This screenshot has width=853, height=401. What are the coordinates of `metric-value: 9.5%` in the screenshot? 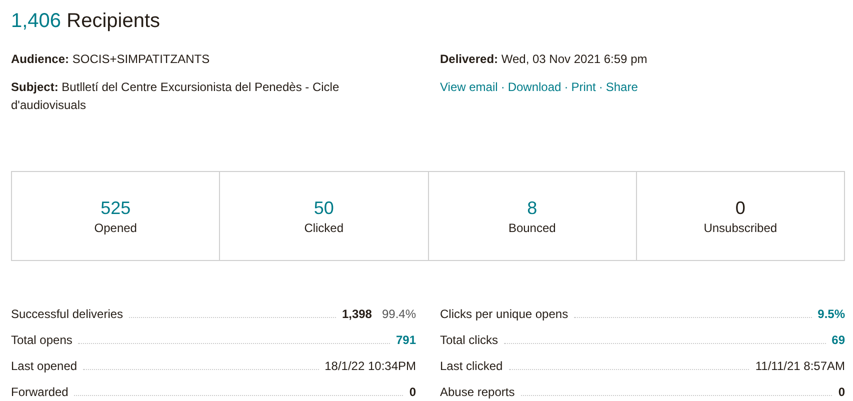 It's located at (831, 314).